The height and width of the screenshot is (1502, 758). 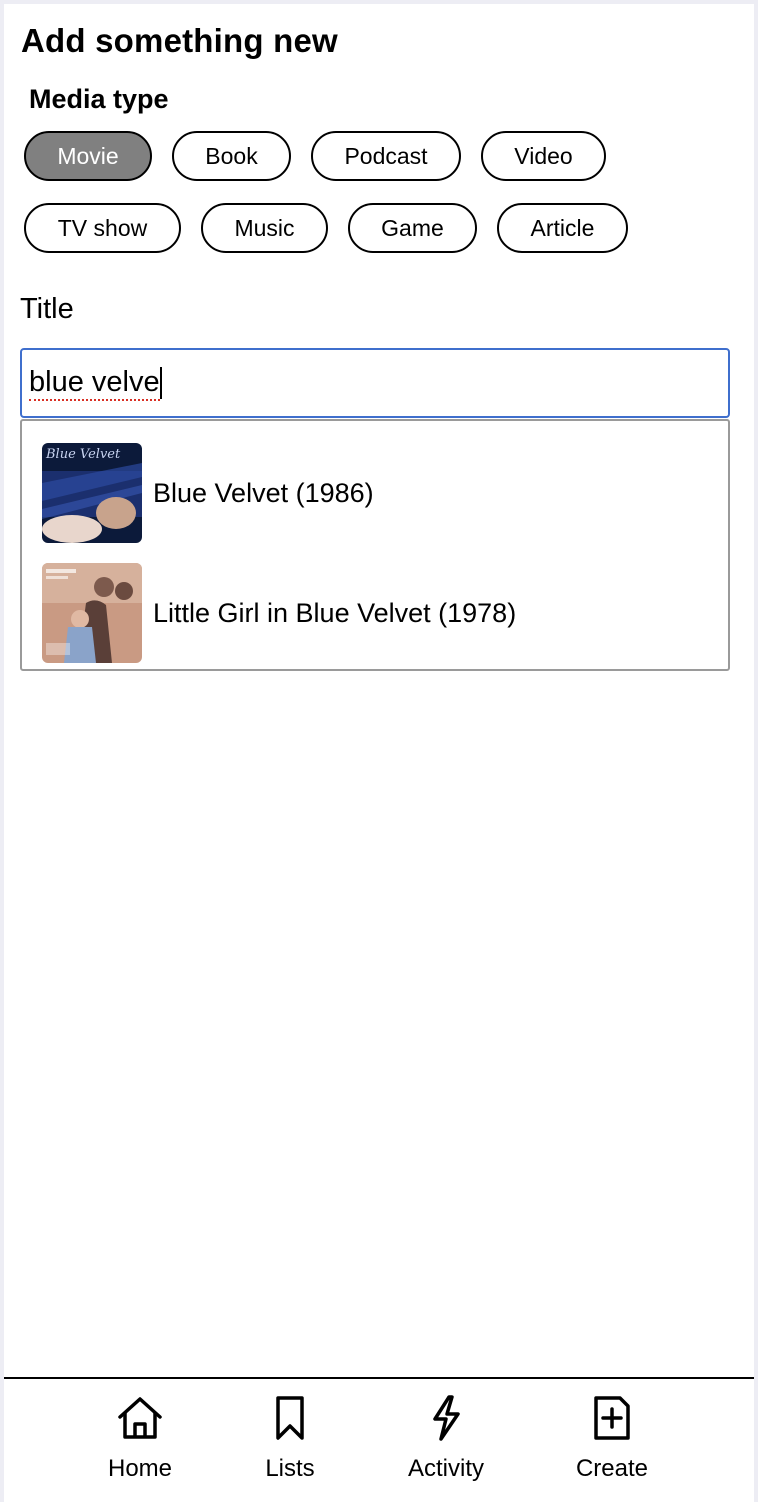 What do you see at coordinates (263, 492) in the screenshot?
I see `result-label: Blue Velvet (1986)` at bounding box center [263, 492].